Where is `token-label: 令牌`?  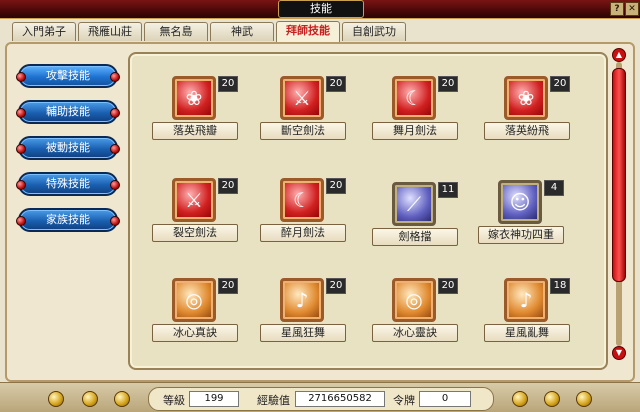
token-label: 令牌 is located at coordinates (404, 400).